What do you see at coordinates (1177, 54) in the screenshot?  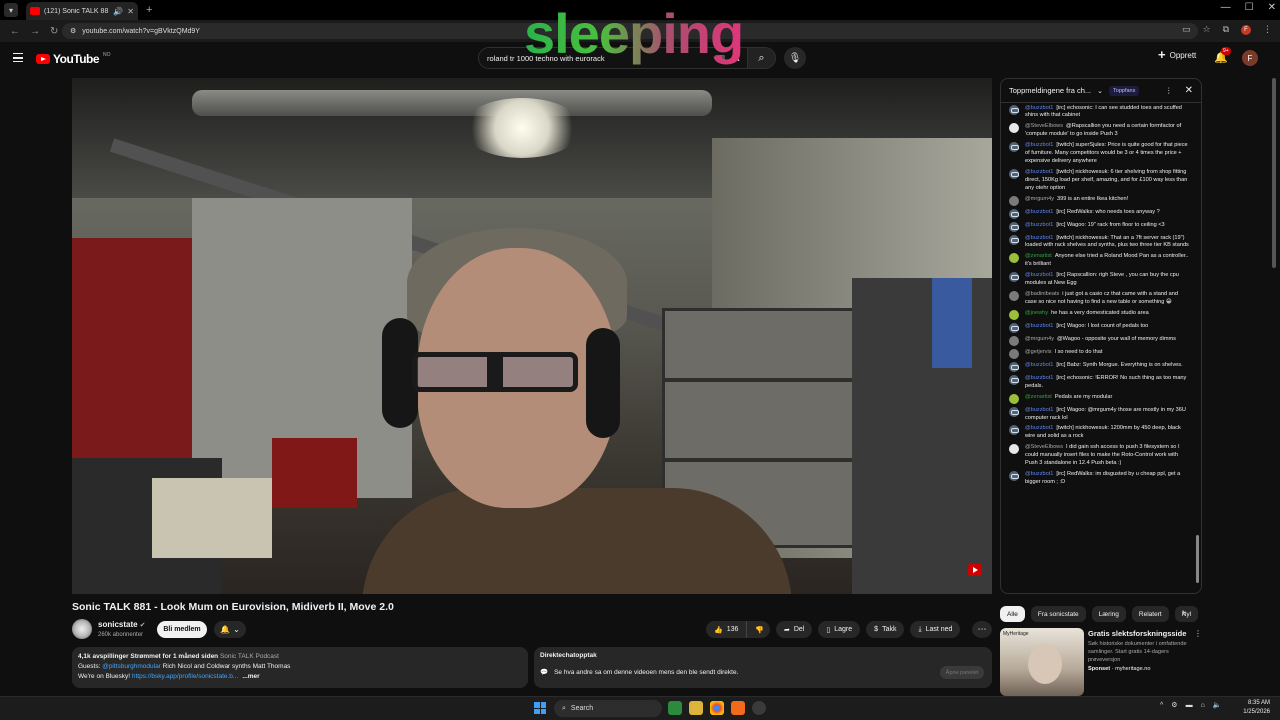 I see `create-button: + Opprett` at bounding box center [1177, 54].